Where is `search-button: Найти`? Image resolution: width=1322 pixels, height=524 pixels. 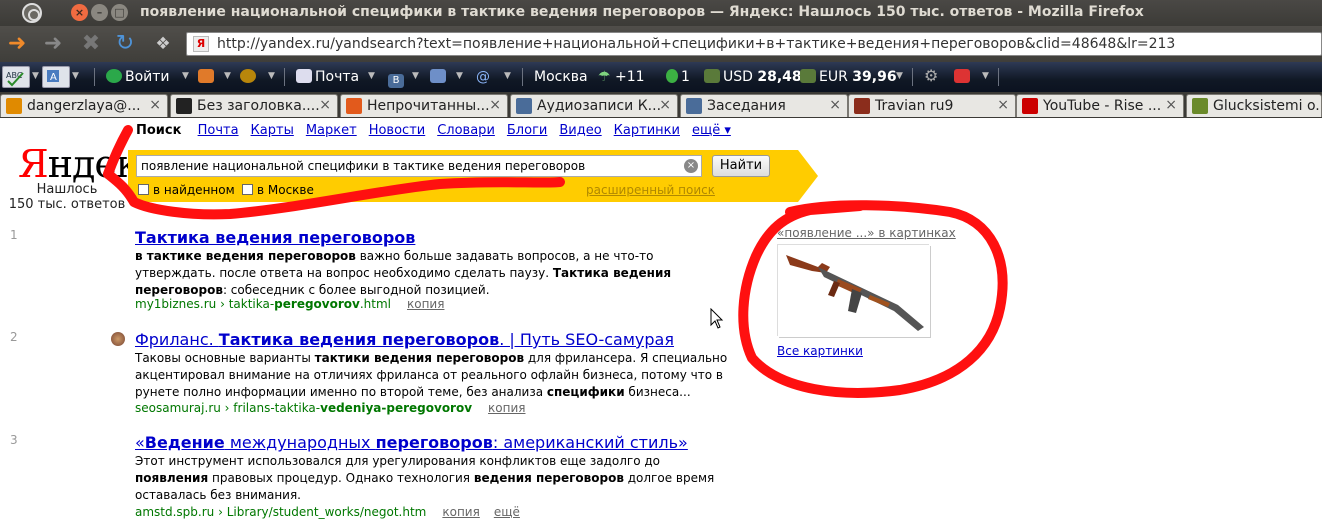 search-button: Найти is located at coordinates (741, 166).